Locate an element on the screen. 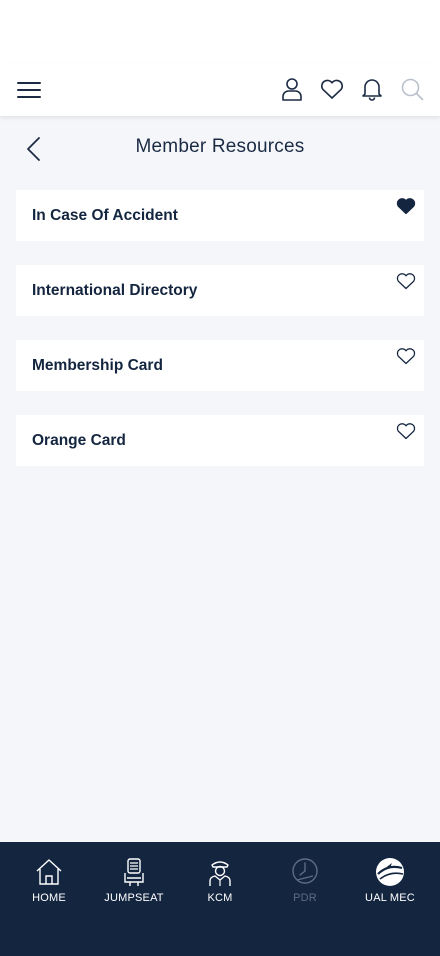  user-profile-icon is located at coordinates (292, 89).